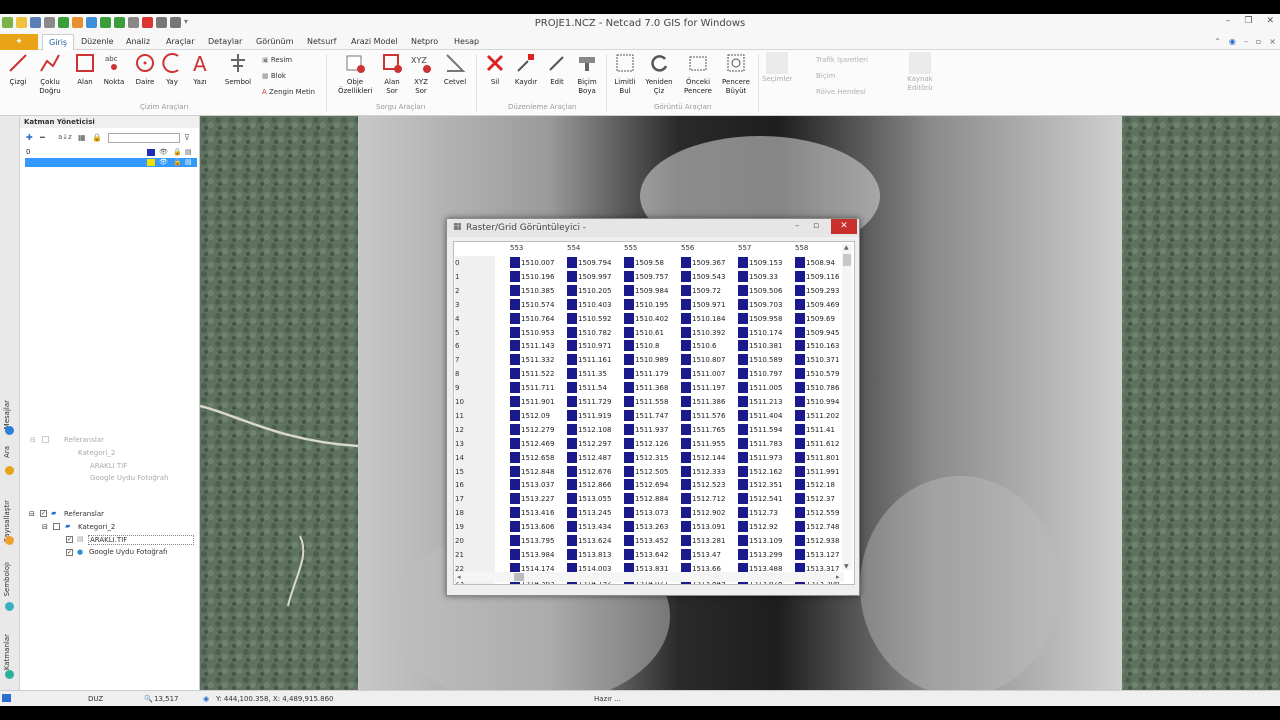 The height and width of the screenshot is (720, 1280). Describe the element at coordinates (141, 540) in the screenshot. I see `tree-item-arakli: ARAKLI.TIF` at that location.